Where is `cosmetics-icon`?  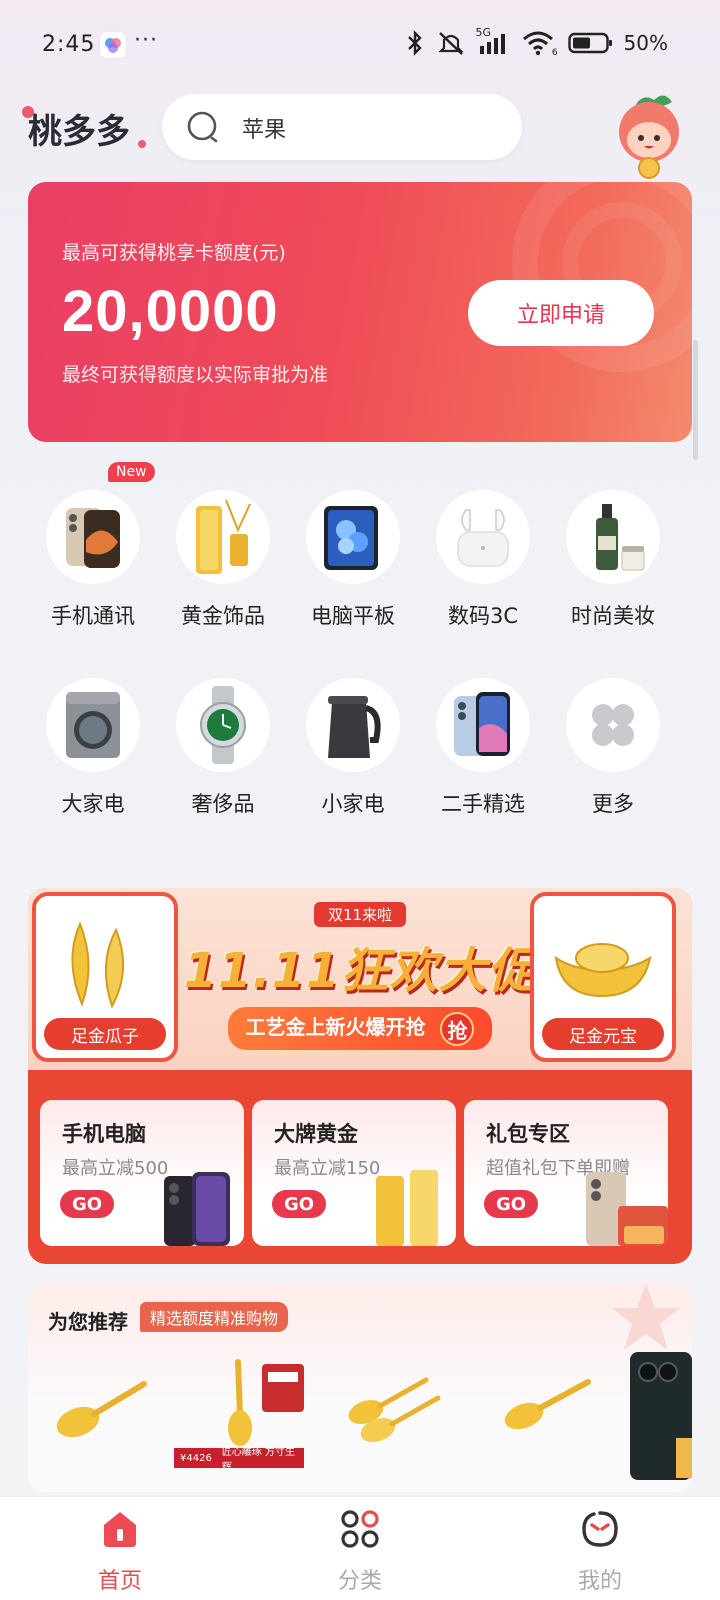
cosmetics-icon is located at coordinates (613, 537).